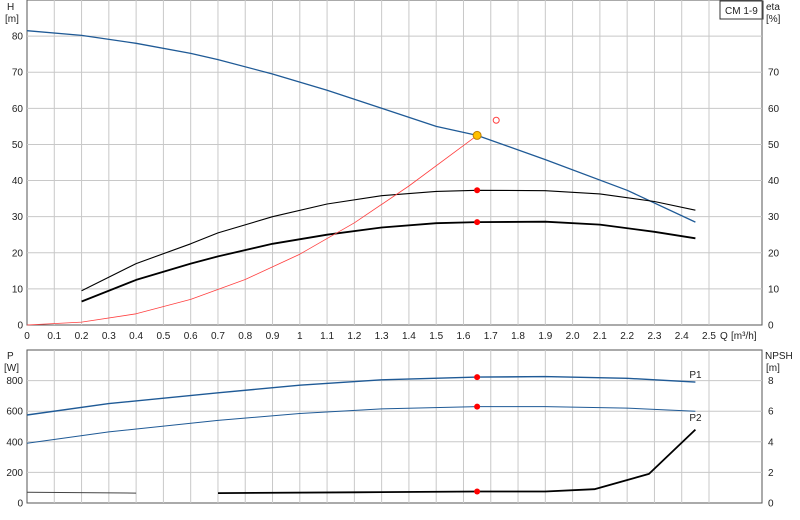  I want to click on legend-label: CM 1-9, so click(741, 11).